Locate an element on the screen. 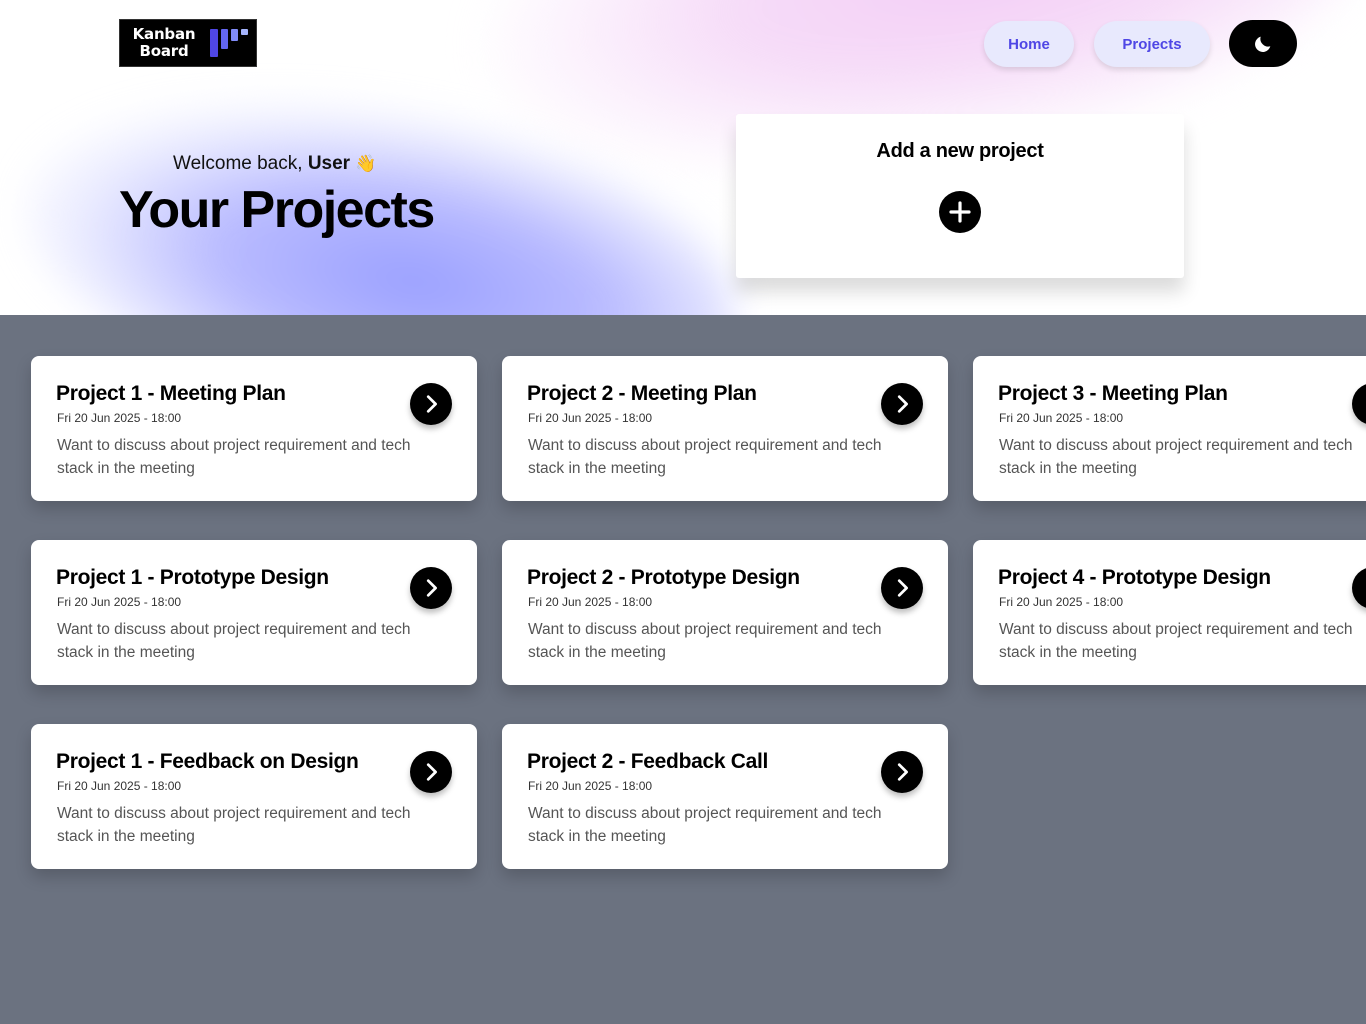  project-title: Project 1 - Meeting Plan is located at coordinates (171, 393).